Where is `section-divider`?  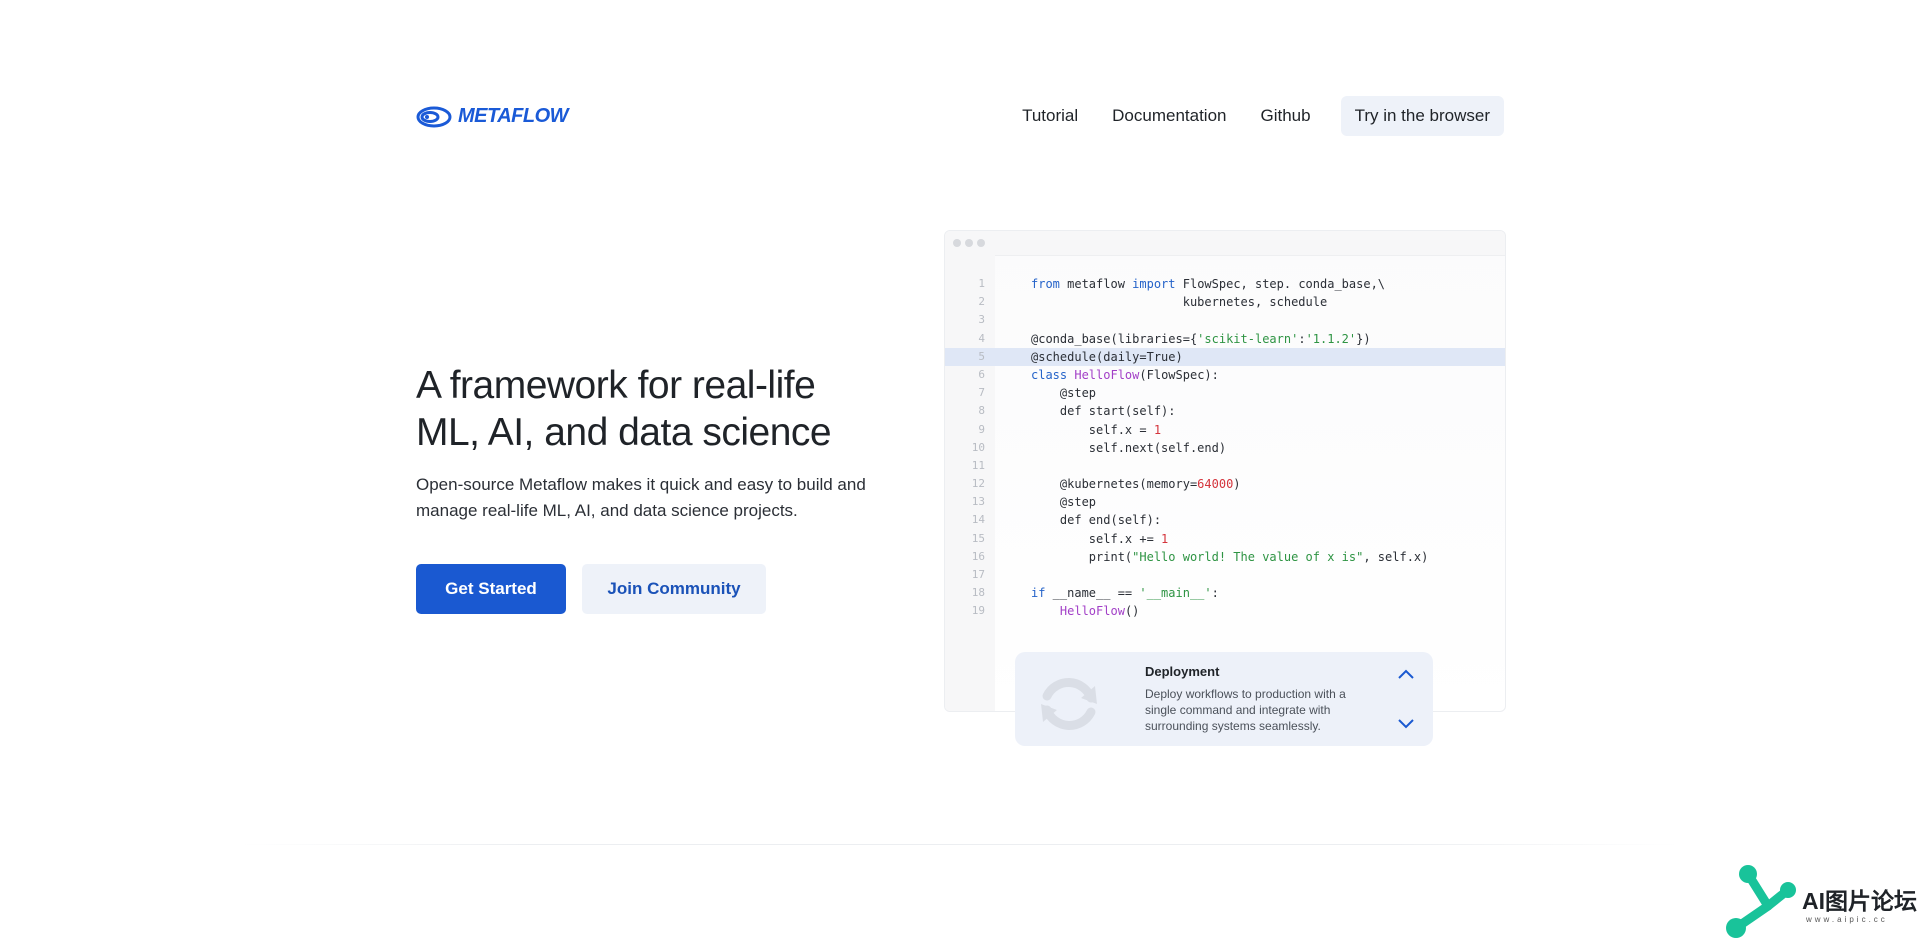 section-divider is located at coordinates (960, 844).